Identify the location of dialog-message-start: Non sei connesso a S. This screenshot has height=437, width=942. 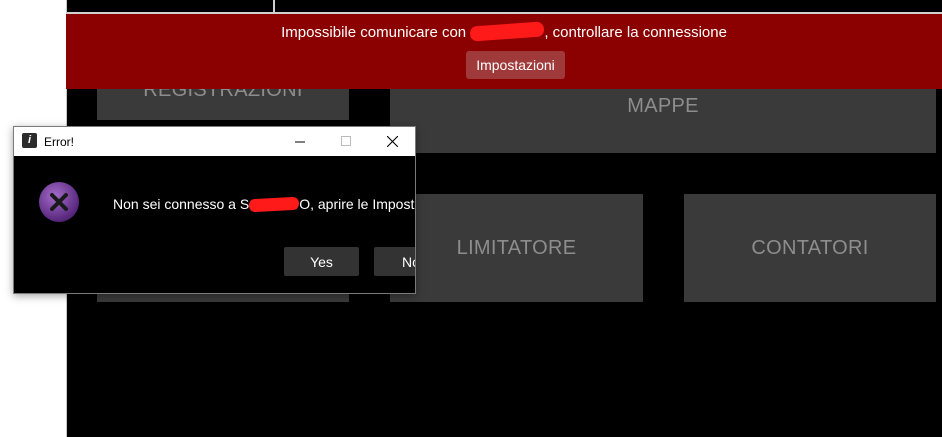
(181, 204).